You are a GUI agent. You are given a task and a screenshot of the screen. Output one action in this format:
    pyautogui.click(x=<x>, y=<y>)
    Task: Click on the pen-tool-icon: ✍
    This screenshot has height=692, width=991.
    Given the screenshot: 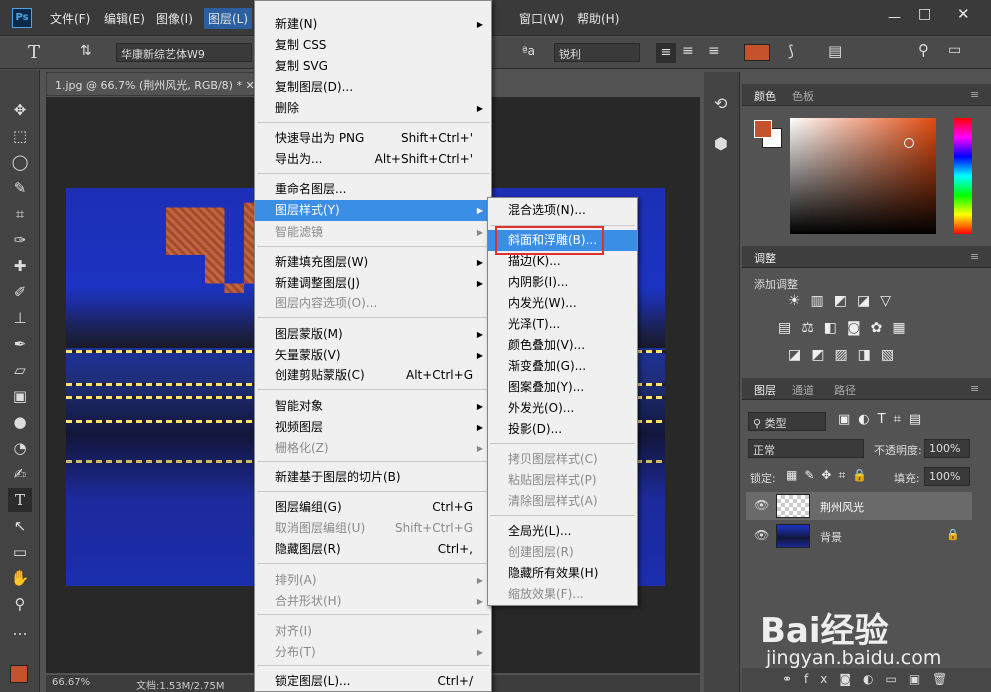 What is the action you would take?
    pyautogui.click(x=20, y=474)
    